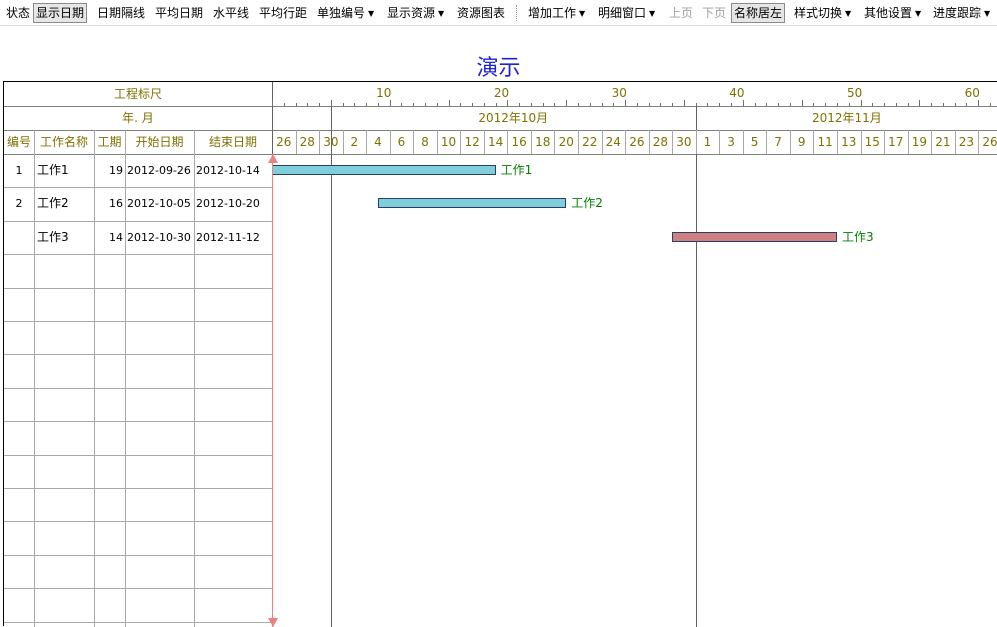  Describe the element at coordinates (872, 142) in the screenshot. I see `day-label: 15` at that location.